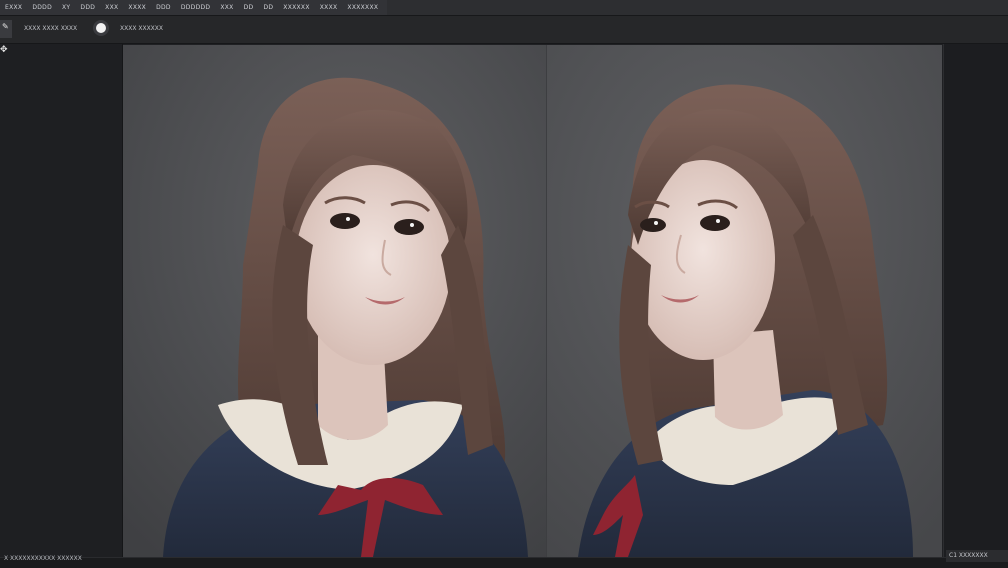 Image resolution: width=1008 pixels, height=568 pixels. Describe the element at coordinates (101, 28) in the screenshot. I see `brush-preview-icon` at that location.